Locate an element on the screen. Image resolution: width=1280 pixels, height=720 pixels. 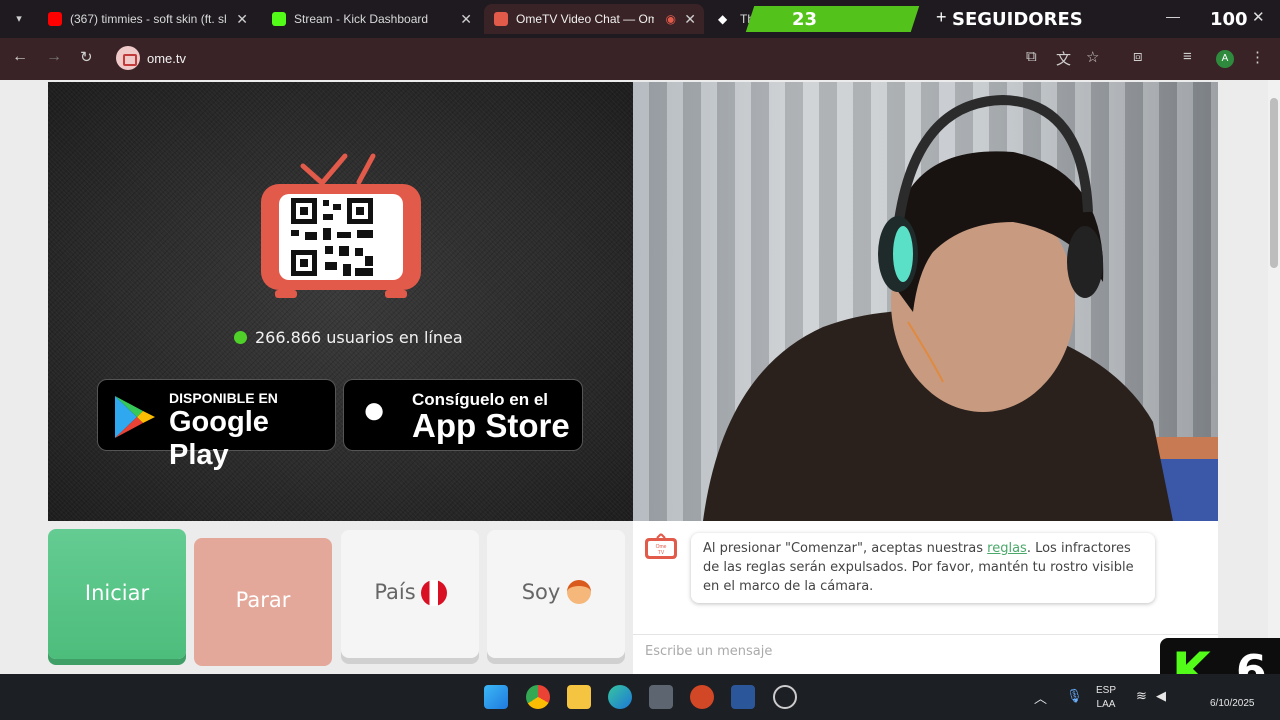
kick-icon is located at coordinates (279, 19).